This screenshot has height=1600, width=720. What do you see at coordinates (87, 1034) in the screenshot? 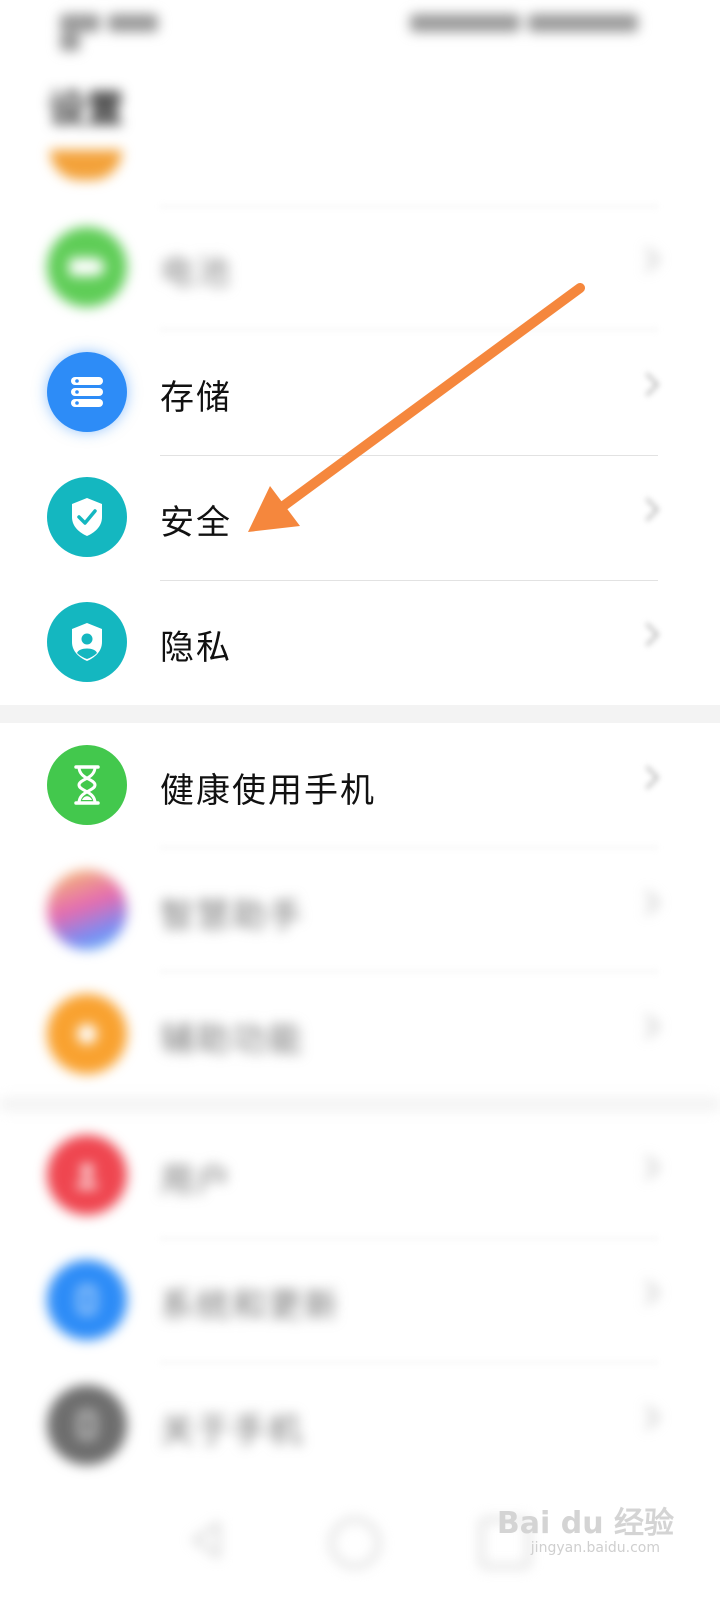
I see `accessibility-icon` at bounding box center [87, 1034].